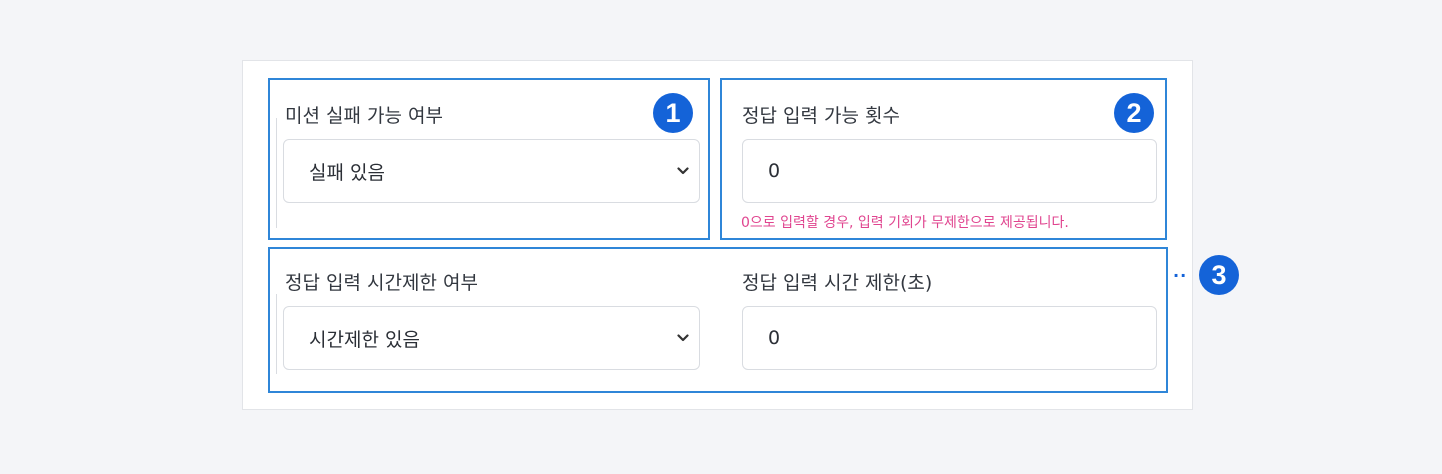 The width and height of the screenshot is (1442, 474). I want to click on step-badge-2: 2, so click(1134, 113).